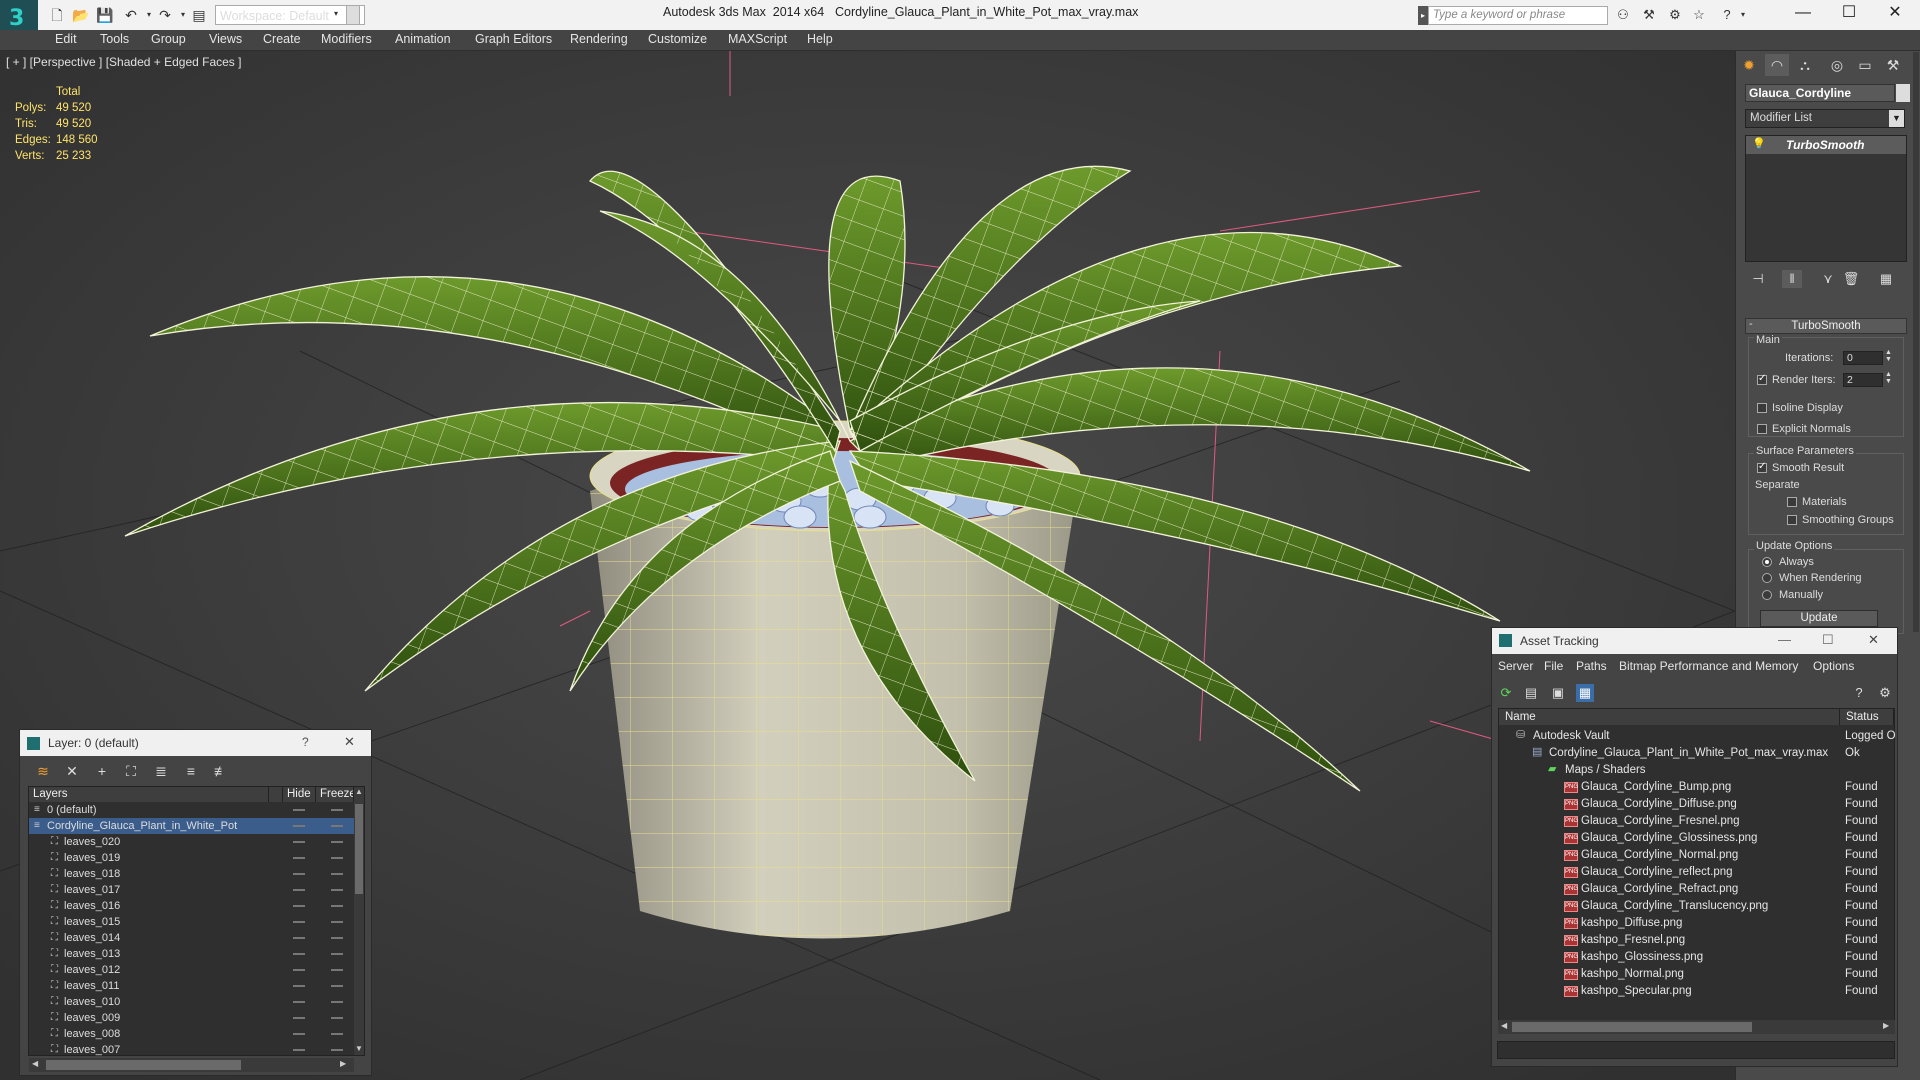 The height and width of the screenshot is (1080, 1920). What do you see at coordinates (349, 742) in the screenshot?
I see `layer-close-button: ✕` at bounding box center [349, 742].